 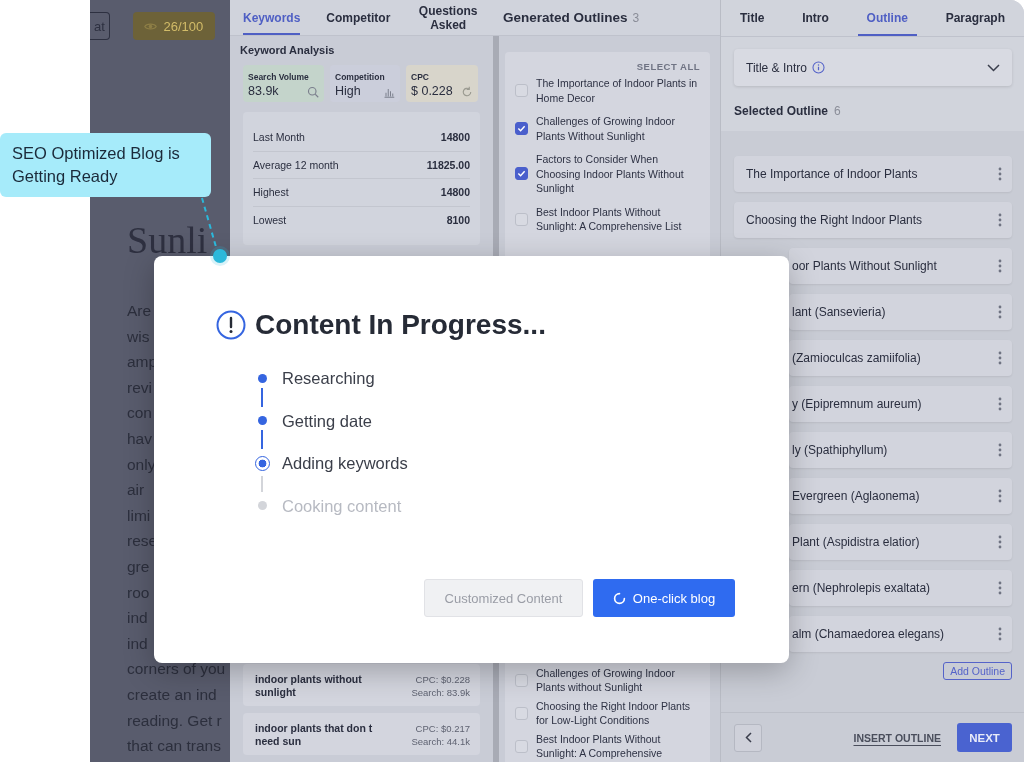 What do you see at coordinates (345, 463) in the screenshot?
I see `step-label: Adding keywords` at bounding box center [345, 463].